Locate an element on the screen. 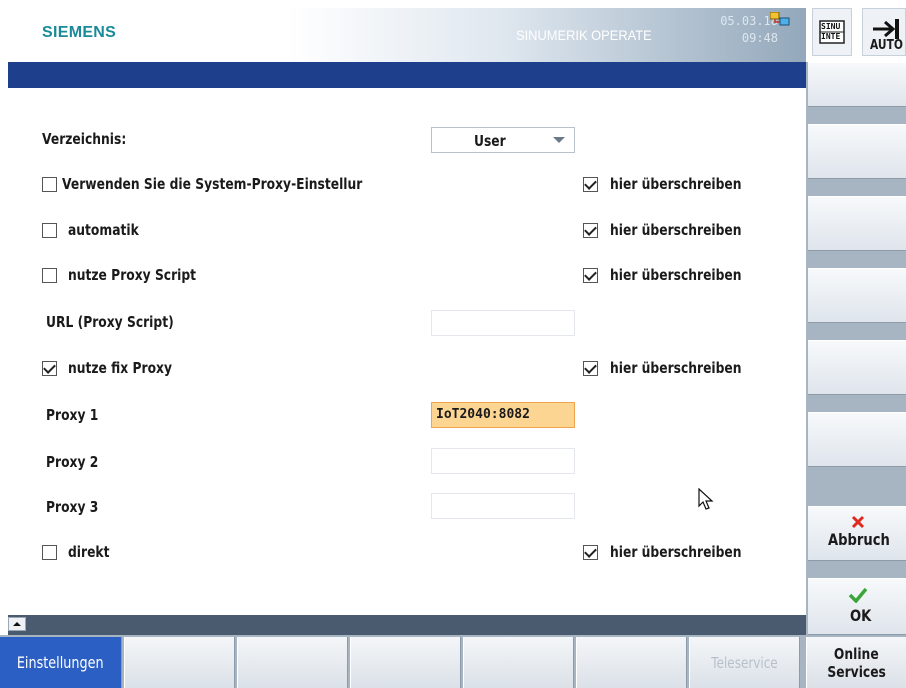  product-name: SINUMERIK OPERATE is located at coordinates (584, 35).